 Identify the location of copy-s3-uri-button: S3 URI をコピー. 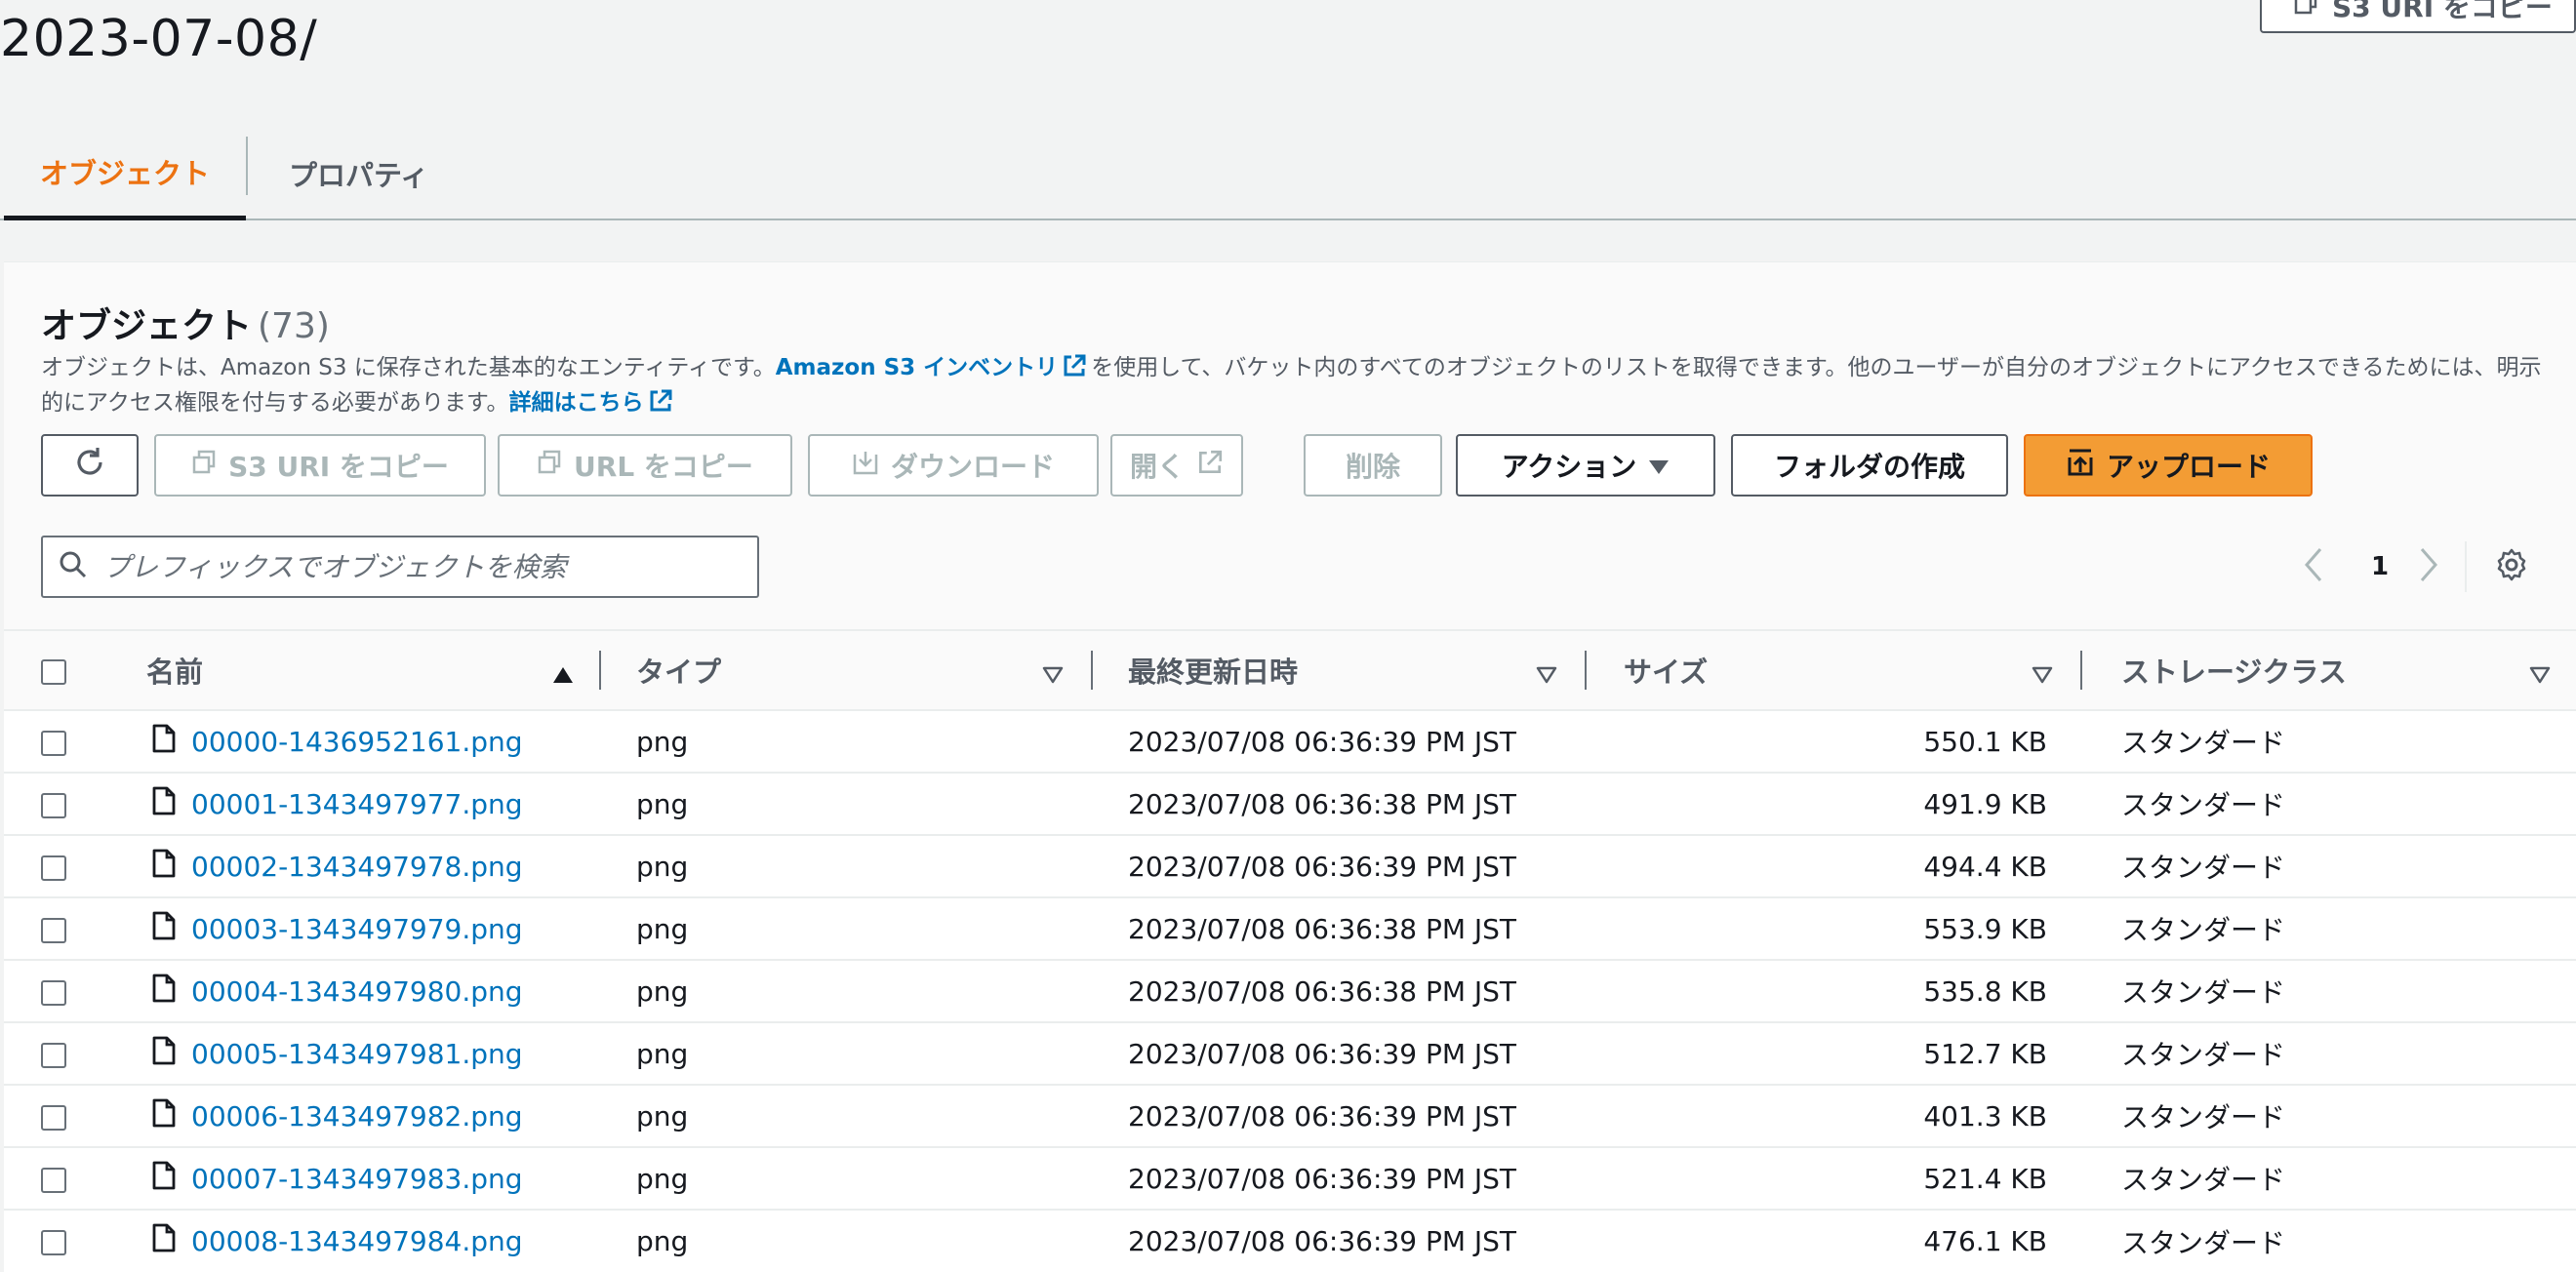
(320, 465).